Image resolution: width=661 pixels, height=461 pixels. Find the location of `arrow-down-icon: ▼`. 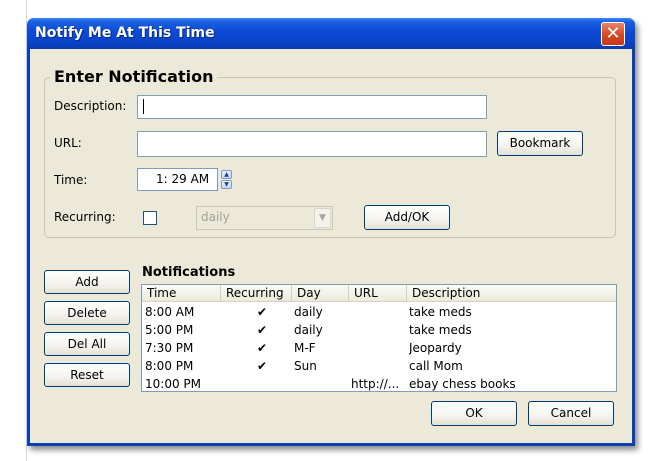

arrow-down-icon: ▼ is located at coordinates (226, 184).